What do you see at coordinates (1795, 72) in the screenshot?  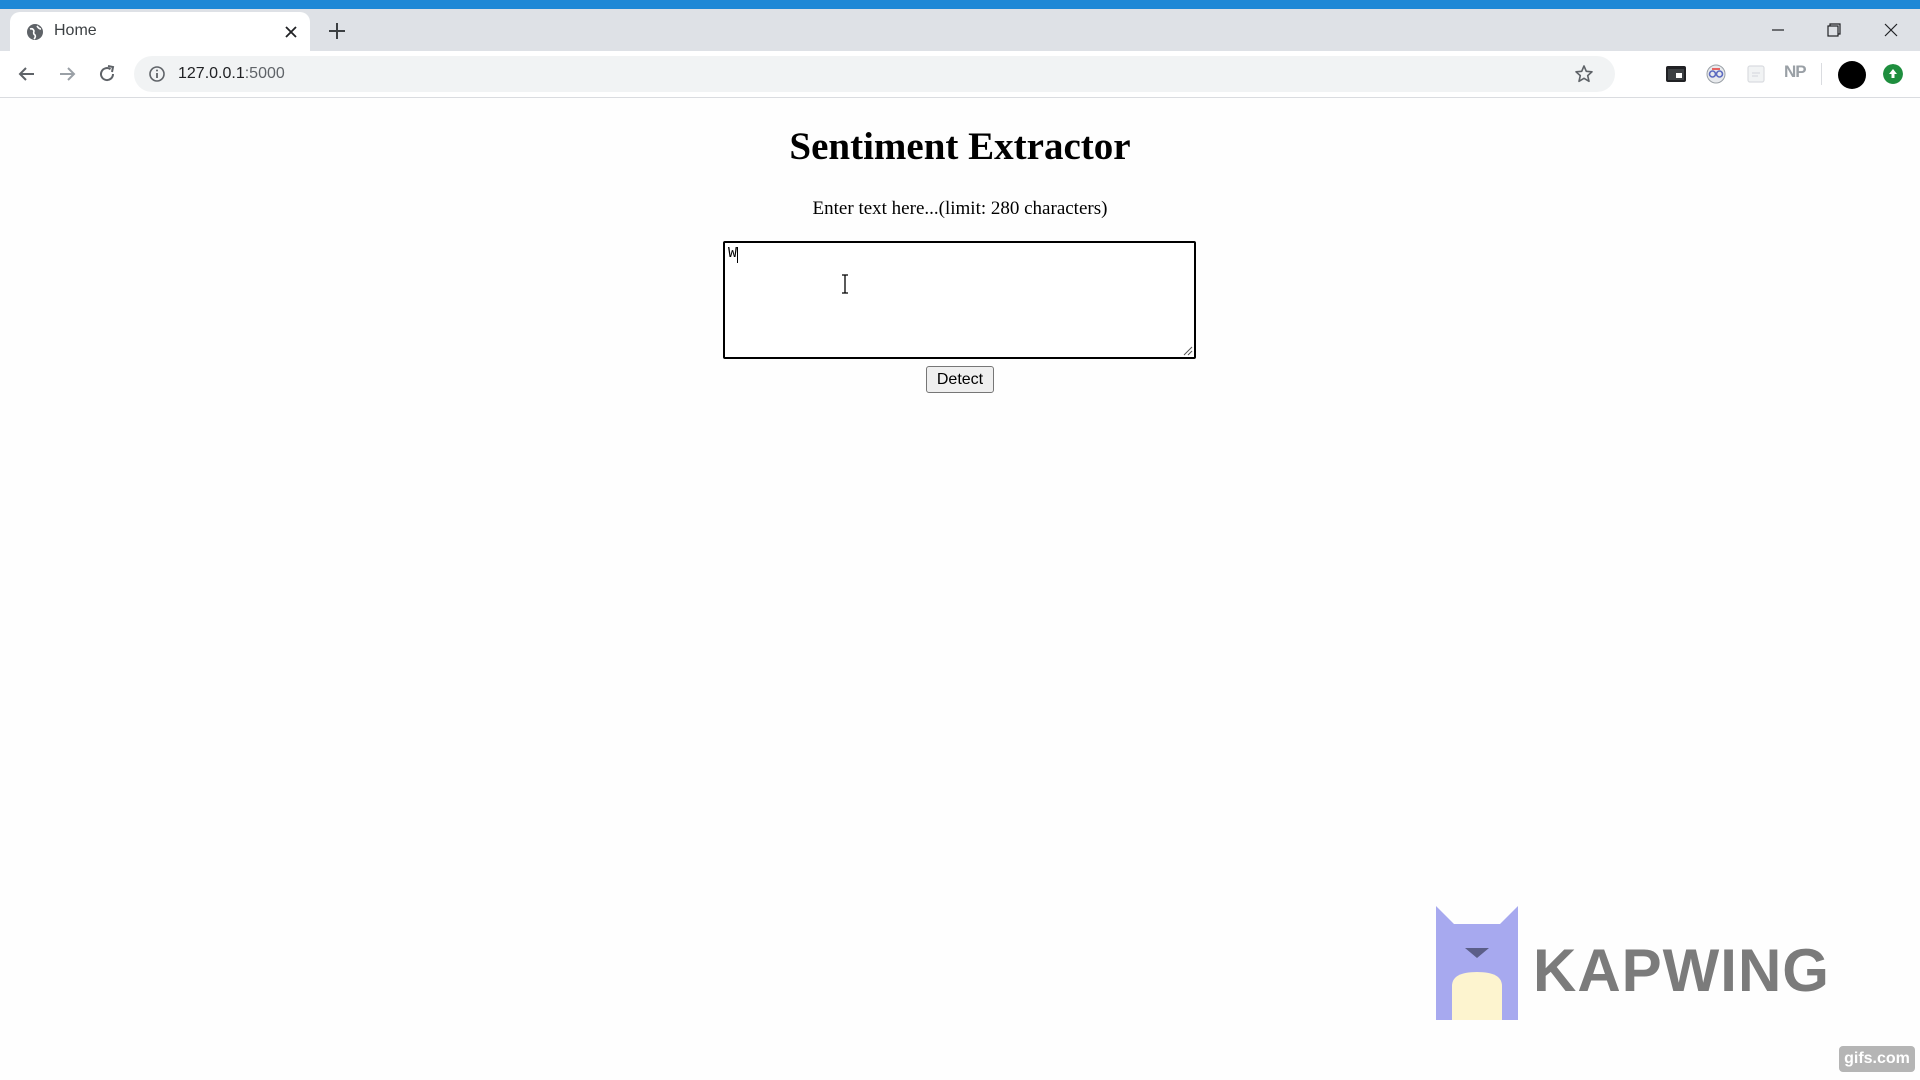 I see `np-extension-icon: NP` at bounding box center [1795, 72].